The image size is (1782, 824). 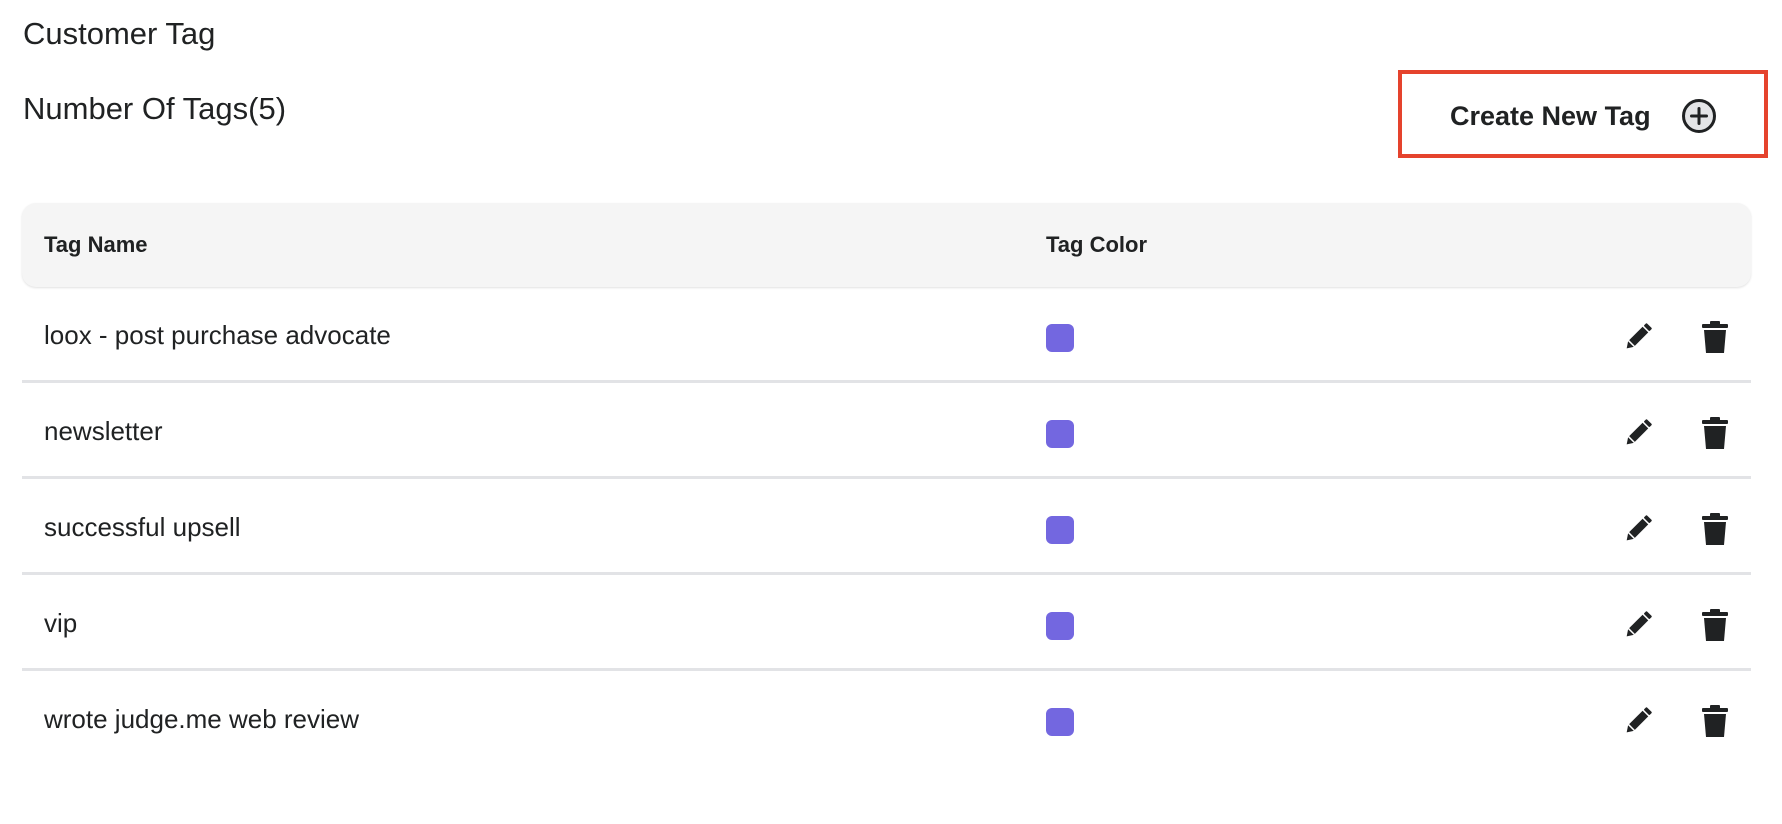 I want to click on tag-name-cell: successful upsell, so click(x=142, y=526).